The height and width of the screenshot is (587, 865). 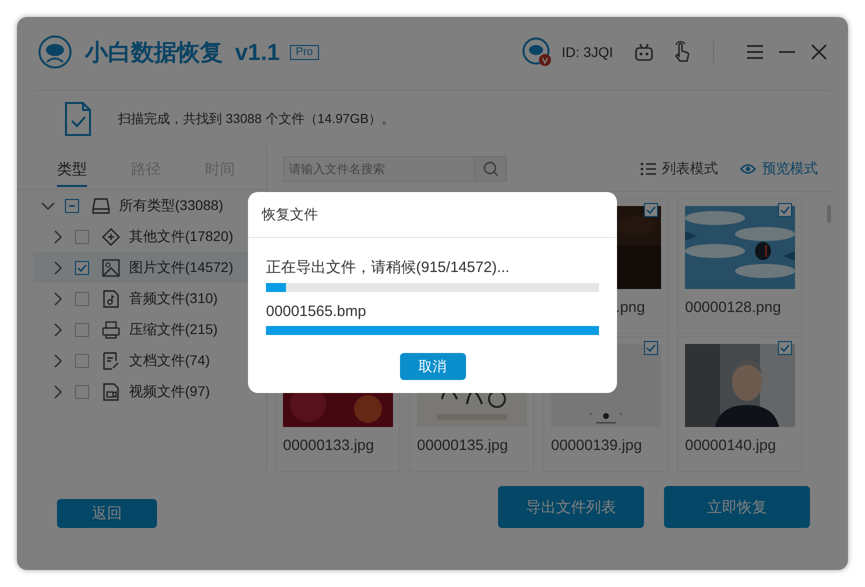 I want to click on version-label: v1.1, so click(x=257, y=52).